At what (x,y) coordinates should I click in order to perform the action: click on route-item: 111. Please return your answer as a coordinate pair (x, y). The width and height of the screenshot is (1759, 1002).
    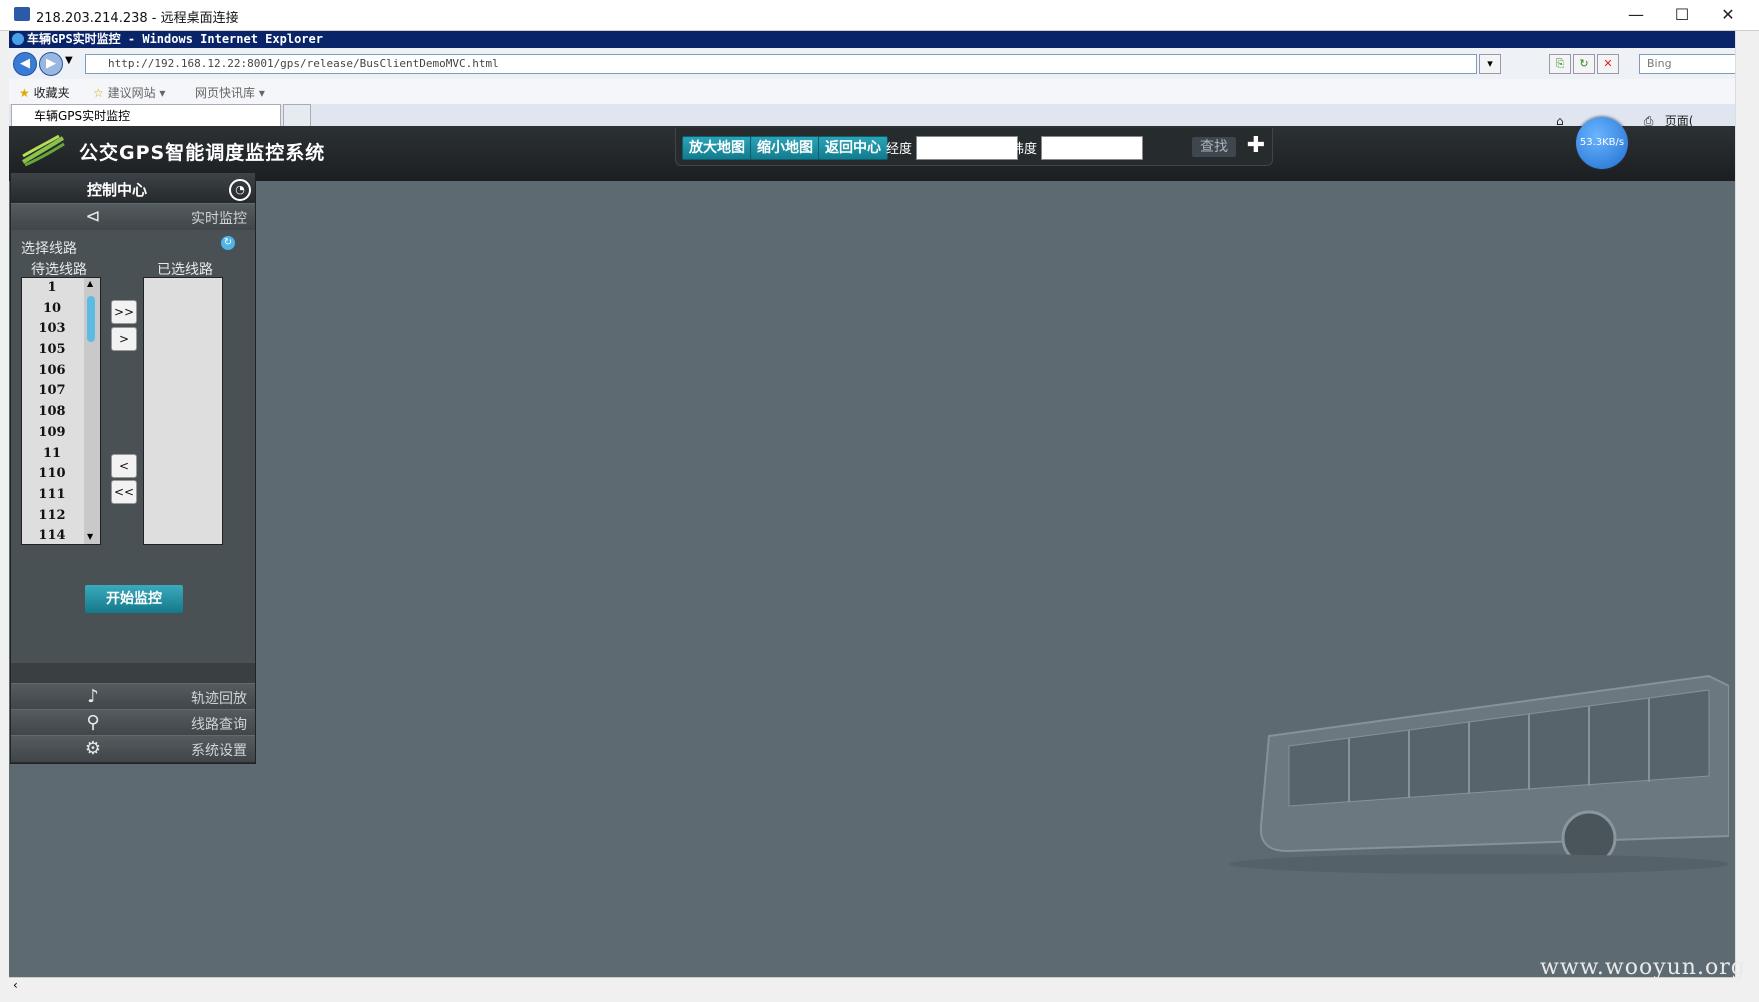
    Looking at the image, I should click on (52, 495).